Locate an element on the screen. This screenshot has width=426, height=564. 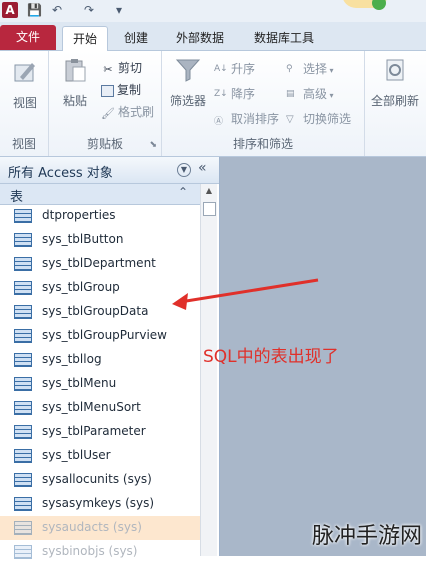
watermark: 脉冲手游网 is located at coordinates (367, 536).